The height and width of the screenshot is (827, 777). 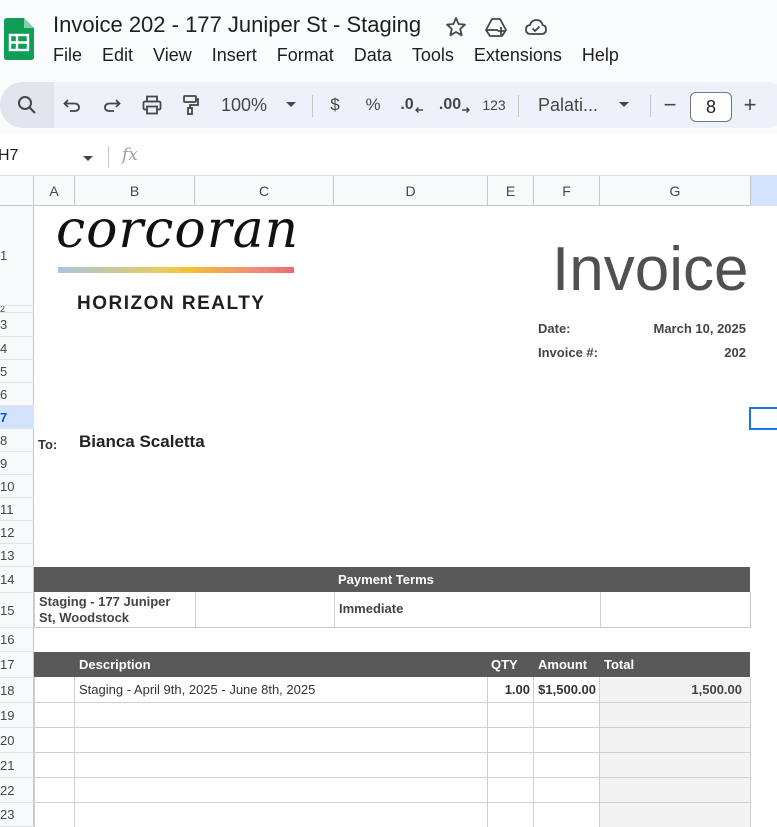 I want to click on date-value: March 10, 2025, so click(x=699, y=328).